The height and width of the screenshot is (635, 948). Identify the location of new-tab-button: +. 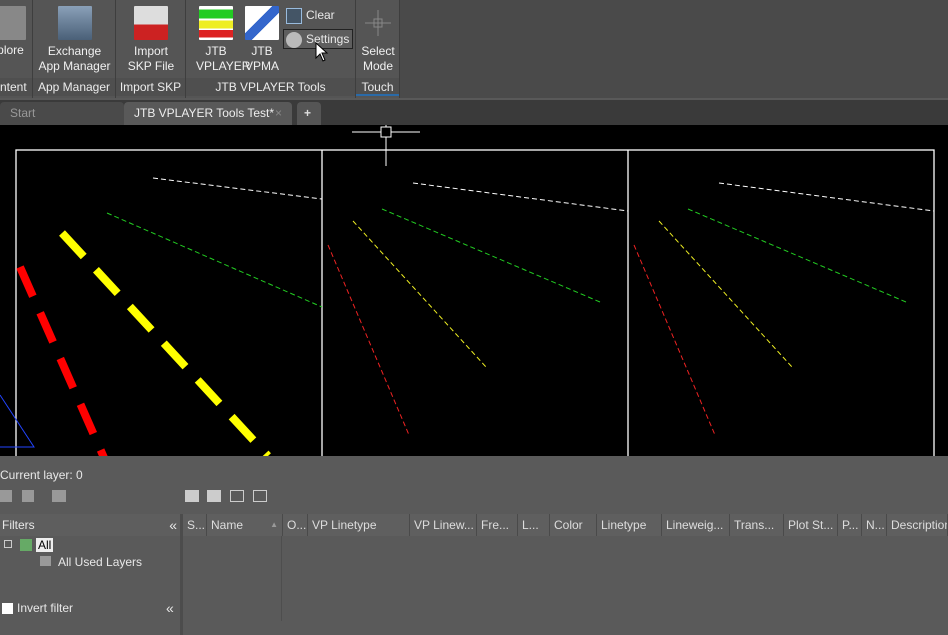
(309, 113).